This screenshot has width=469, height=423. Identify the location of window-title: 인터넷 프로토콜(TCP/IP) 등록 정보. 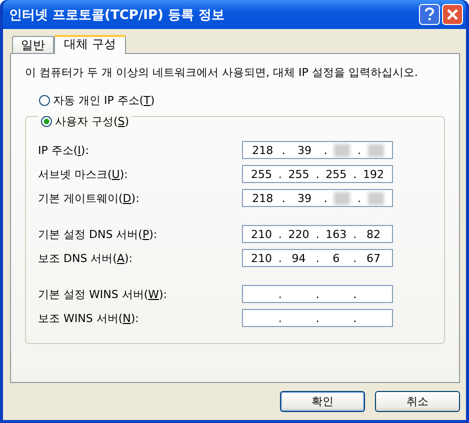
(117, 15).